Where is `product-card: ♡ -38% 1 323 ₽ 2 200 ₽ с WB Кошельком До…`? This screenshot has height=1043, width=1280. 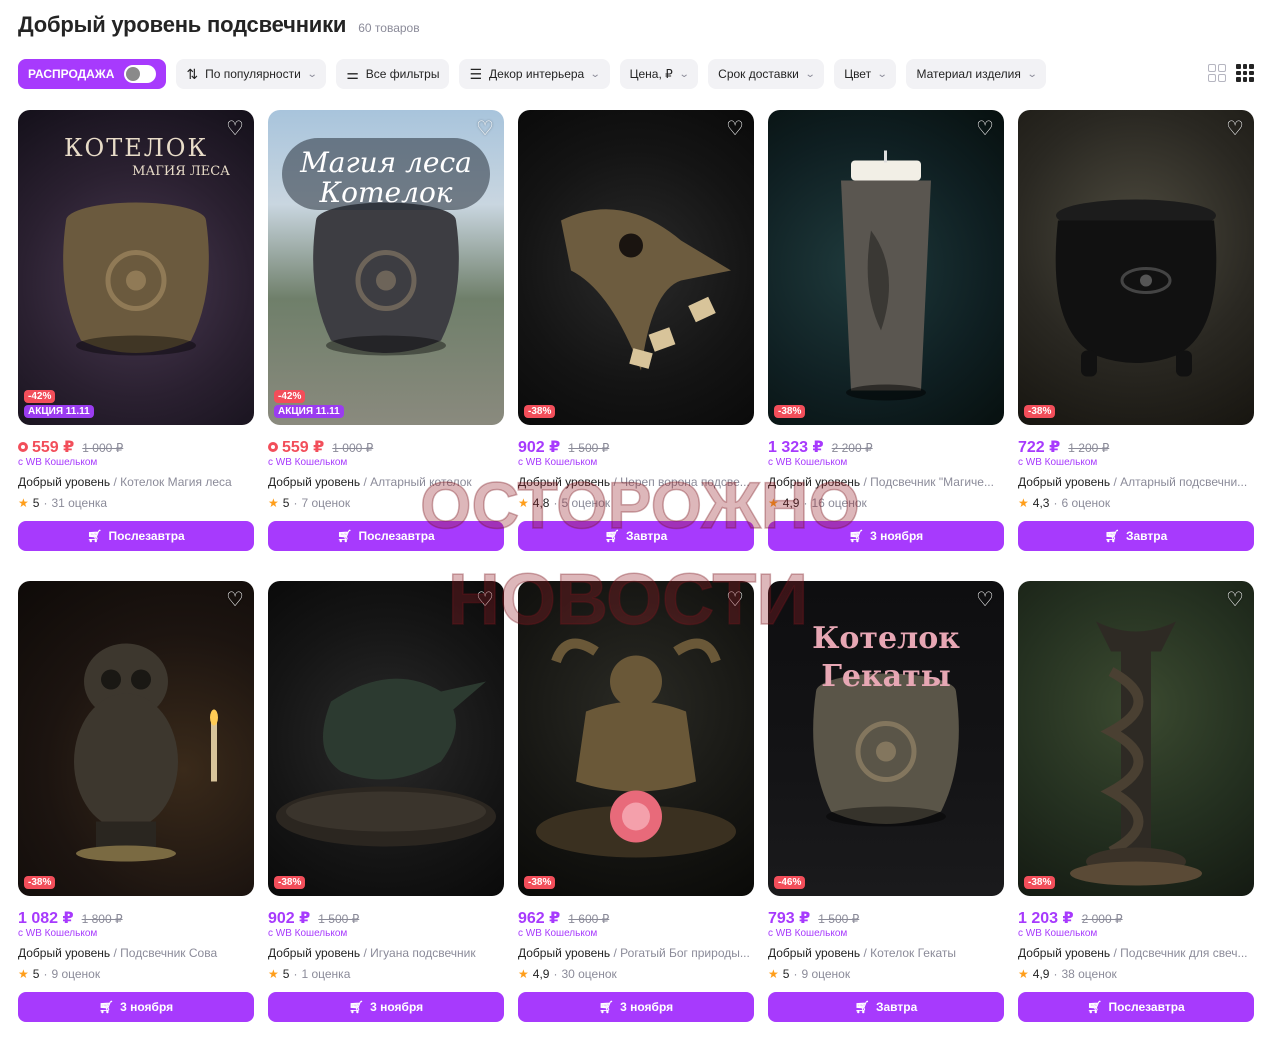 product-card: ♡ -38% 1 323 ₽ 2 200 ₽ с WB Кошельком До… is located at coordinates (886, 330).